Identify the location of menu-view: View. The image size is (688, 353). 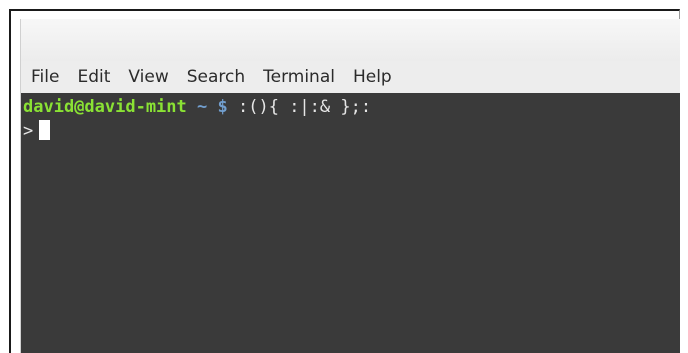
(147, 77).